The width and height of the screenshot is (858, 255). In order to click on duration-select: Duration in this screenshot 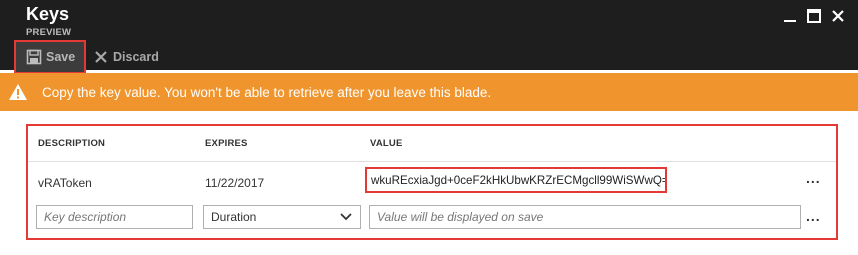, I will do `click(282, 217)`.